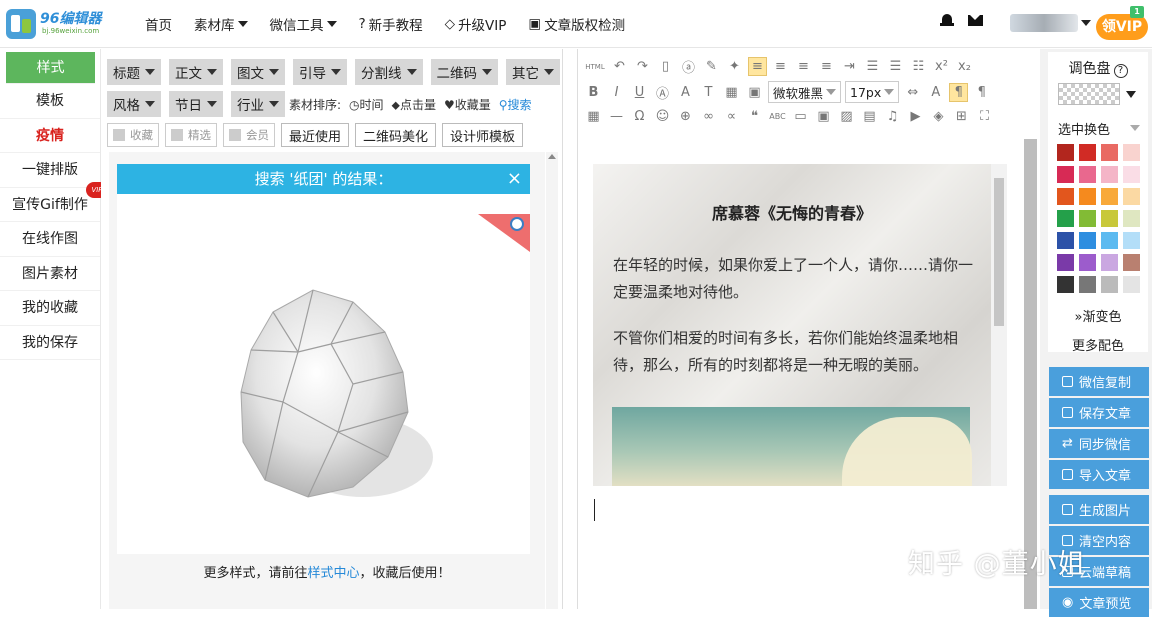 The image size is (1152, 619). Describe the element at coordinates (50, 343) in the screenshot. I see `sidebar-item-my-saved: 我的保存` at that location.